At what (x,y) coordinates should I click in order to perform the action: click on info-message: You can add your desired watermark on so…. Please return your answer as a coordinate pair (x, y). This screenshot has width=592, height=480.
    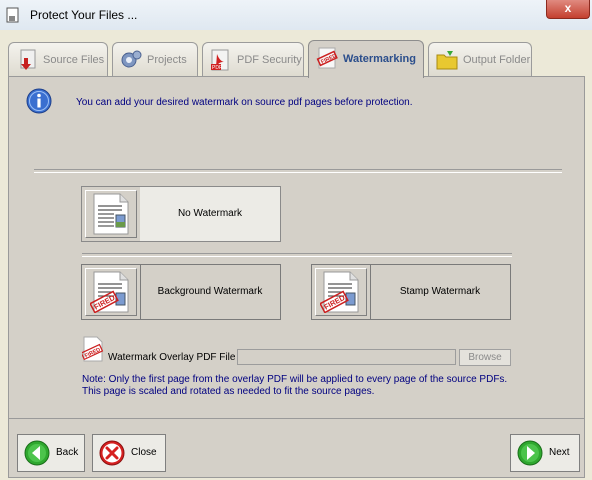
    Looking at the image, I should click on (244, 102).